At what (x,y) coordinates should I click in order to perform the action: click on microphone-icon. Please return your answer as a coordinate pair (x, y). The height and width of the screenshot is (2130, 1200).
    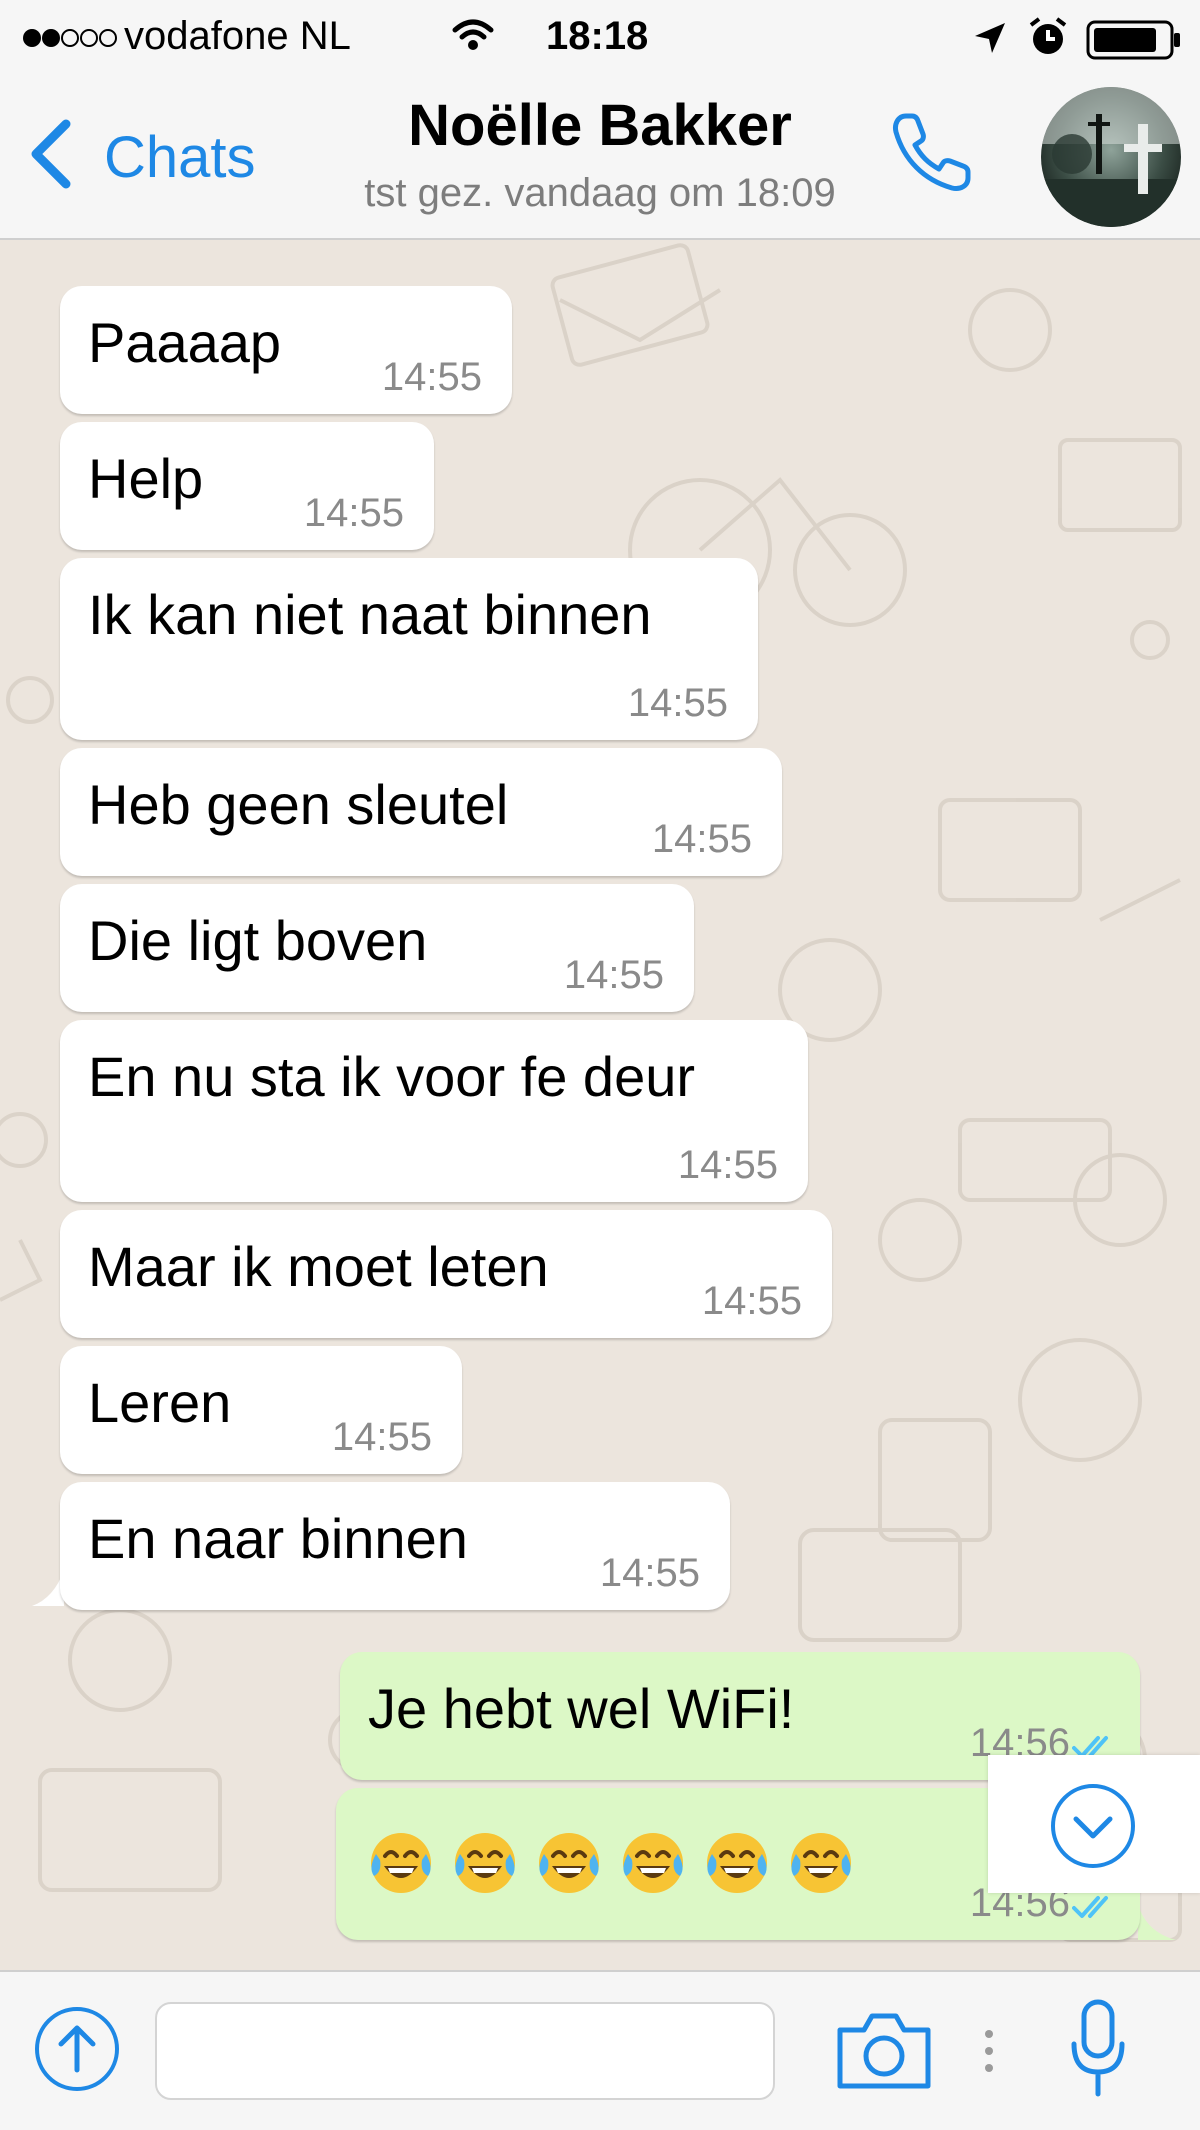
    Looking at the image, I should click on (1098, 2050).